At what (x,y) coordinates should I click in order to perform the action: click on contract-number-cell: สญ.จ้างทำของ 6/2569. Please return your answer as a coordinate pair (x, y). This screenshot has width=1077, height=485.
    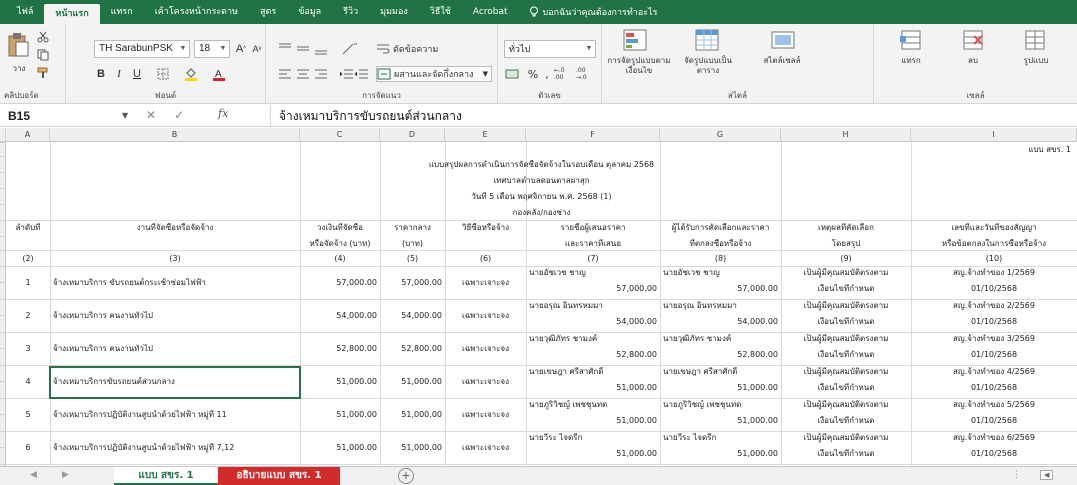
    Looking at the image, I should click on (994, 438).